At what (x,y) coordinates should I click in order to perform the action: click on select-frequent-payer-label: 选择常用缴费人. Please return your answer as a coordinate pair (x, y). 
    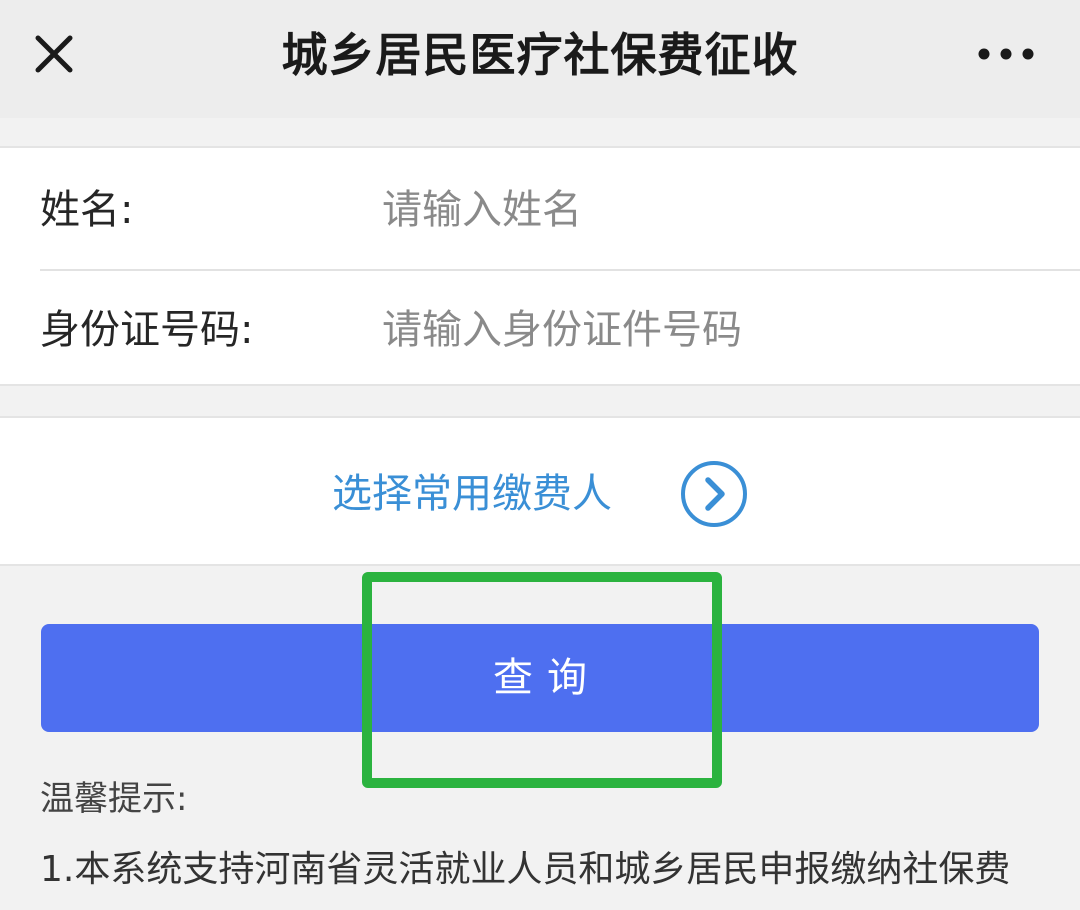
    Looking at the image, I should click on (472, 494).